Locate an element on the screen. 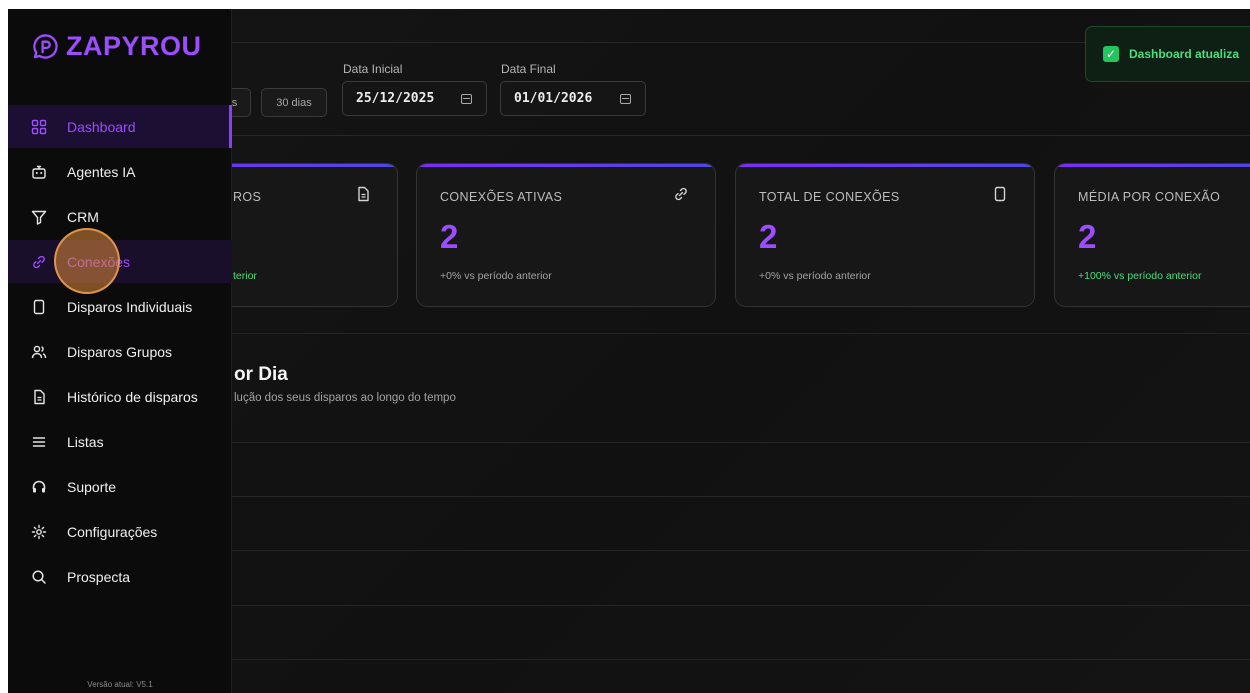 The image size is (1250, 693). grid-icon is located at coordinates (39, 126).